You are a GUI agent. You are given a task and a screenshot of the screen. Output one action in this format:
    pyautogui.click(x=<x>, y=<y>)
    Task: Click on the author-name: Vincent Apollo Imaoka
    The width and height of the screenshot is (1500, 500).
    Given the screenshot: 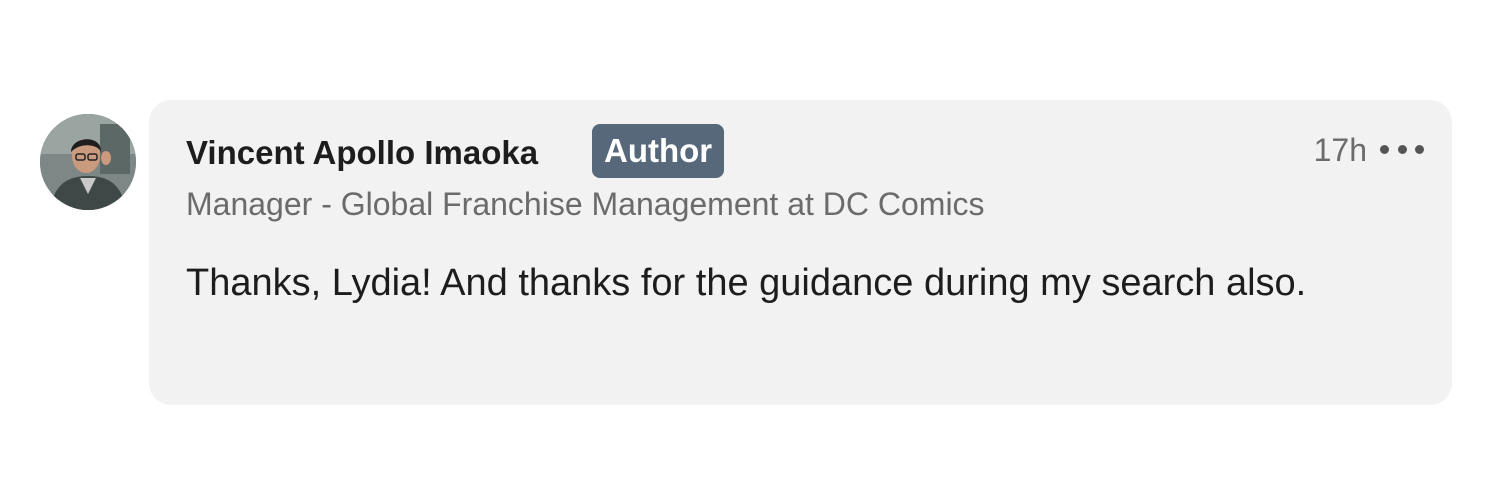 What is the action you would take?
    pyautogui.click(x=362, y=153)
    